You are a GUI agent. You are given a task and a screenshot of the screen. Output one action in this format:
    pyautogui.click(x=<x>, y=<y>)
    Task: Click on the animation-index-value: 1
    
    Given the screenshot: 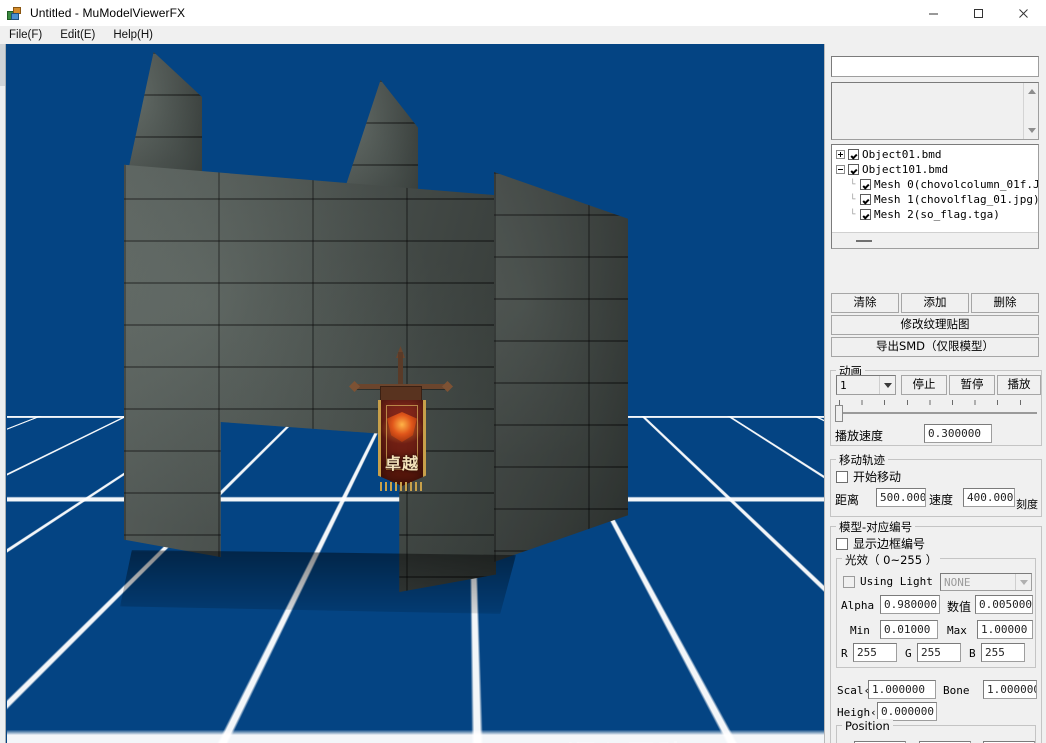 What is the action you would take?
    pyautogui.click(x=843, y=385)
    